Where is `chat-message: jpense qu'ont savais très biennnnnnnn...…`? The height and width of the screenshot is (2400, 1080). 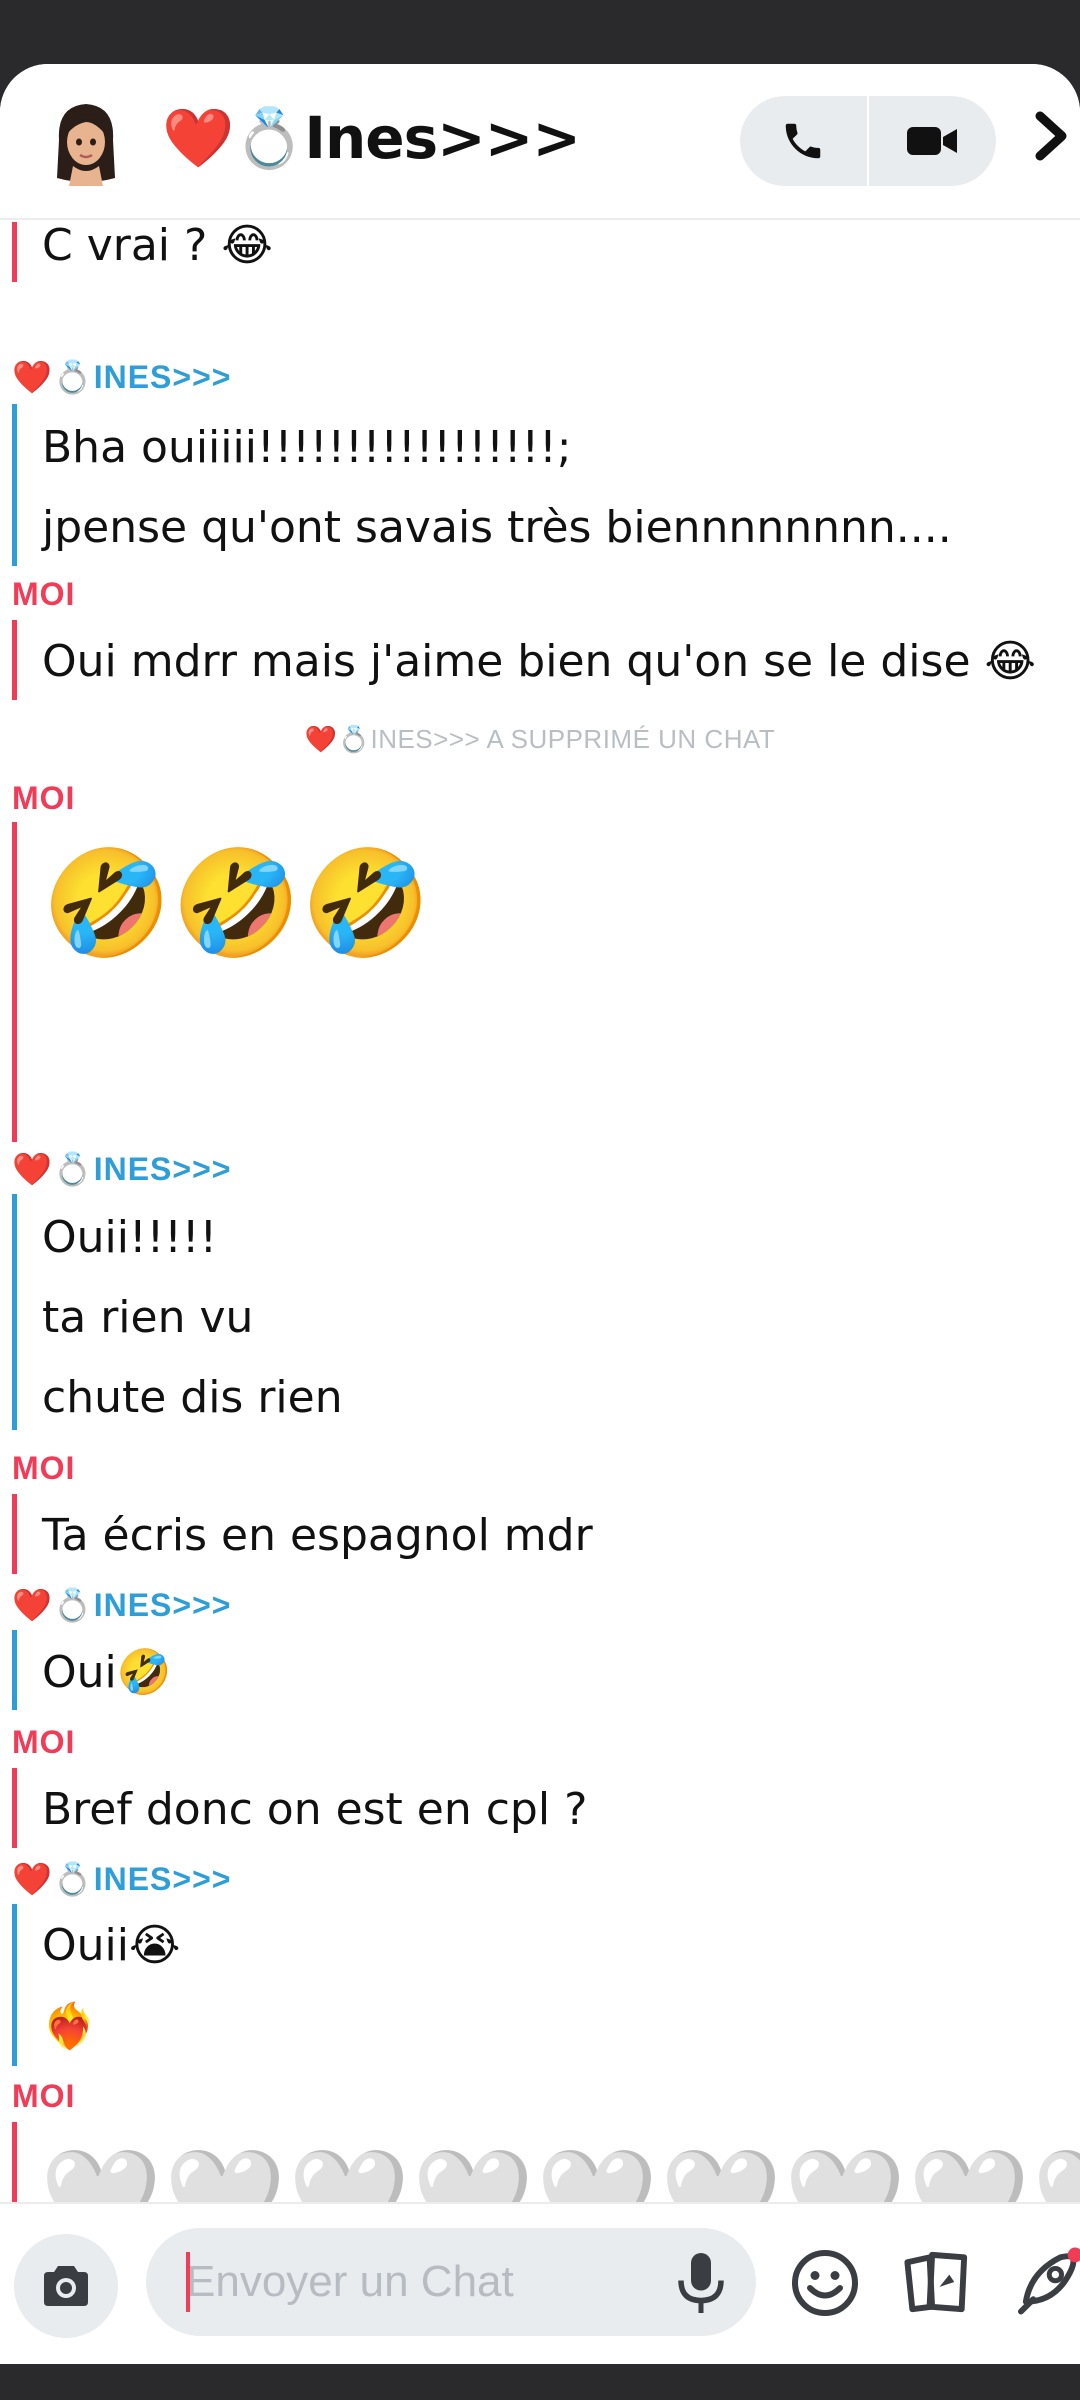
chat-message: jpense qu'ont savais très biennnnnnnn...… is located at coordinates (497, 527).